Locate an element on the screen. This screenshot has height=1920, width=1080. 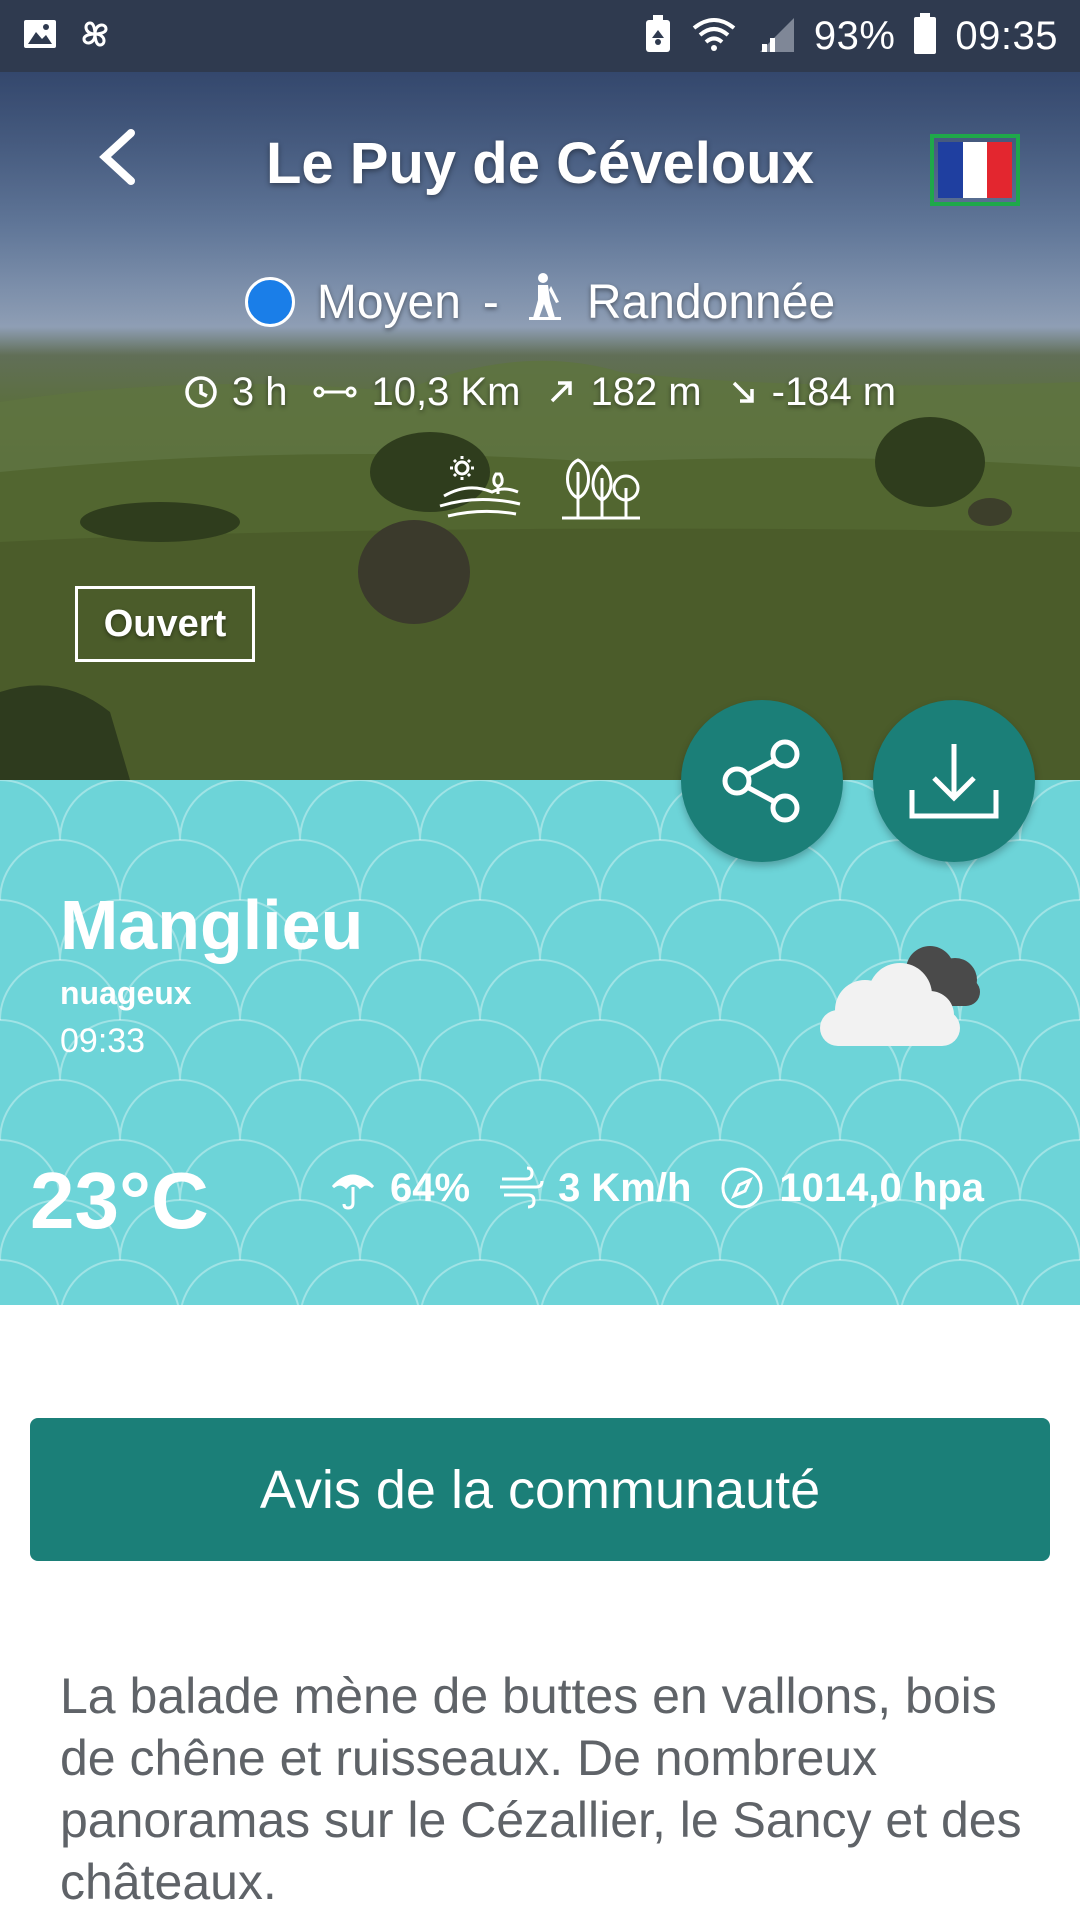
share-button is located at coordinates (762, 781).